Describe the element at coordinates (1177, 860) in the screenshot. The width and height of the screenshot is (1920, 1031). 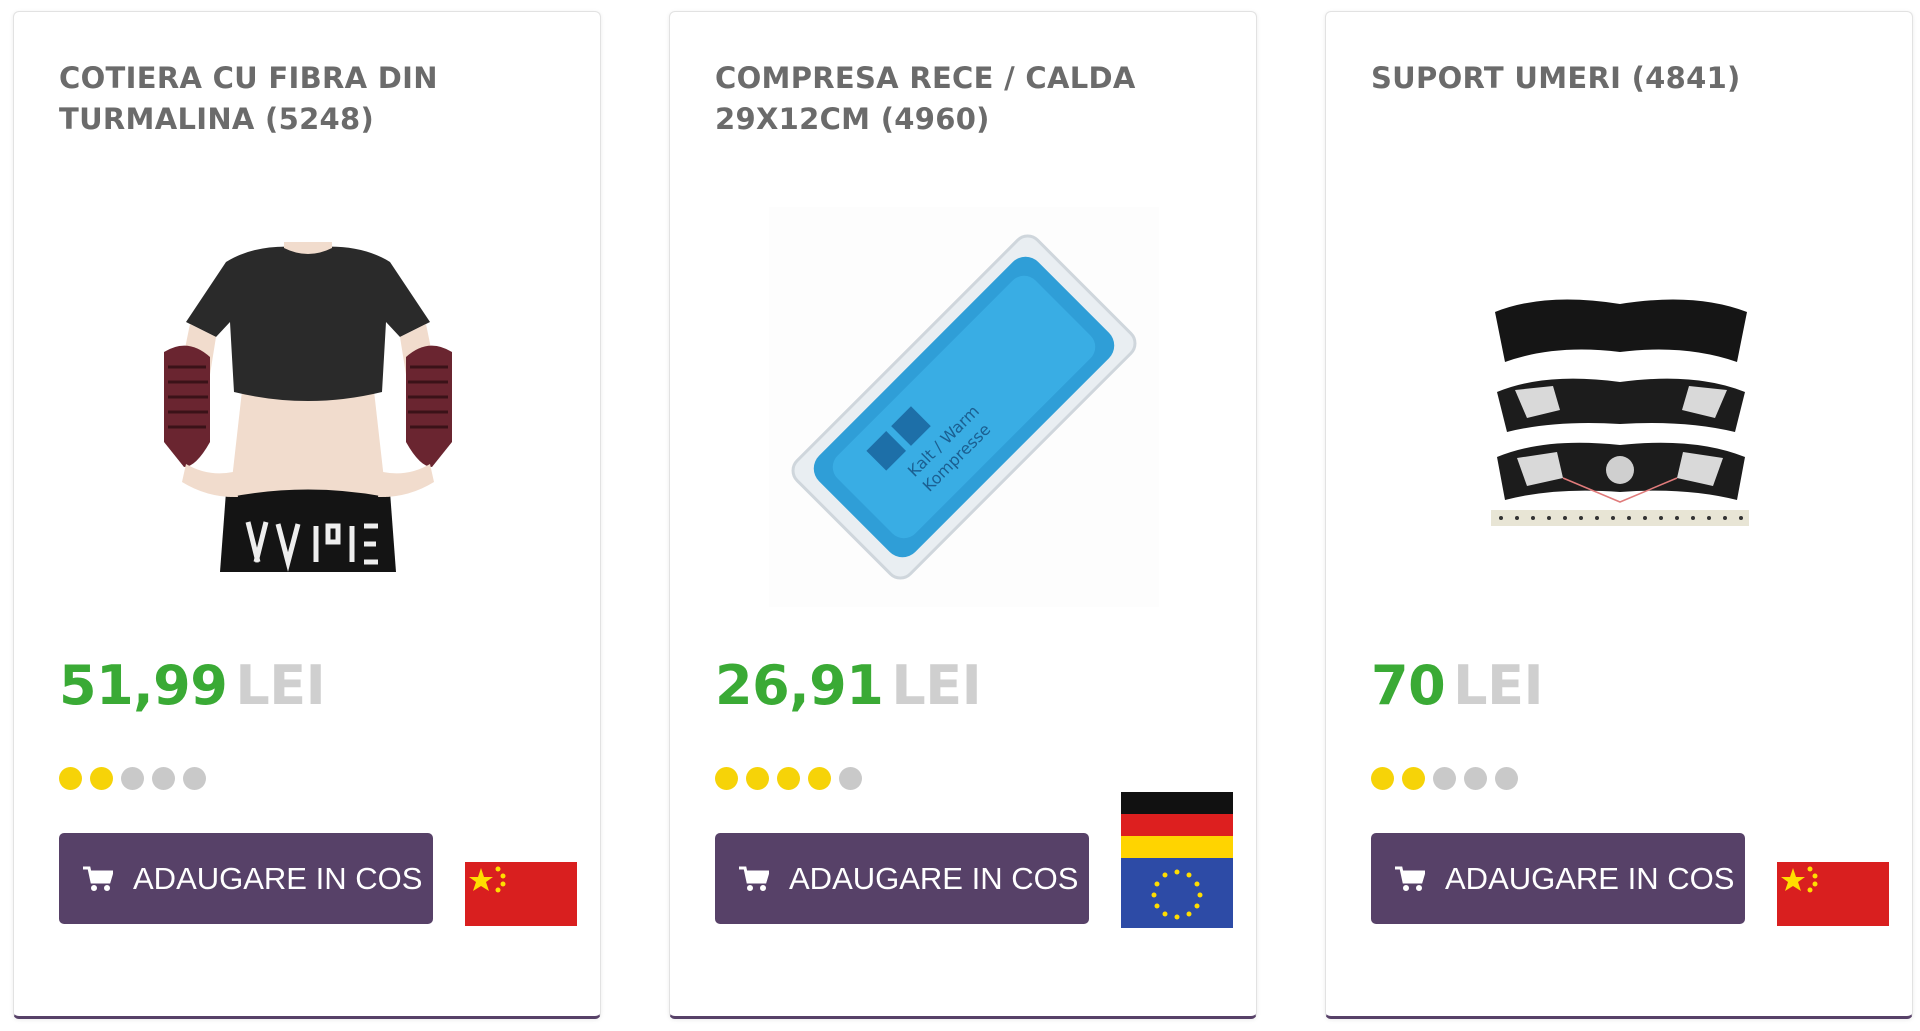
I see `germany-eu-flag` at that location.